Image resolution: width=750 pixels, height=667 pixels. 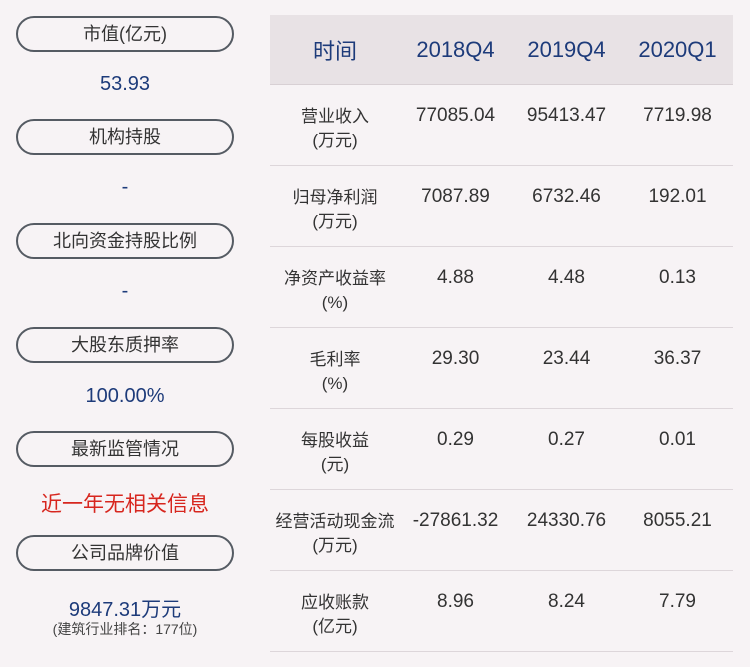 What do you see at coordinates (566, 439) in the screenshot?
I see `cell-value: 0.27` at bounding box center [566, 439].